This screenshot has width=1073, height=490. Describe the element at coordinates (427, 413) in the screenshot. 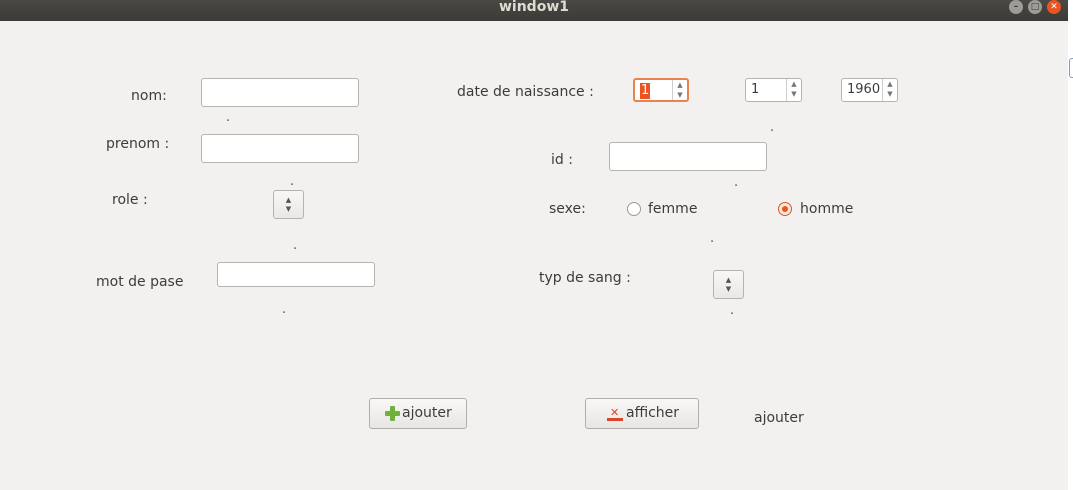

I see `ajouter-button-label: ajouter` at that location.